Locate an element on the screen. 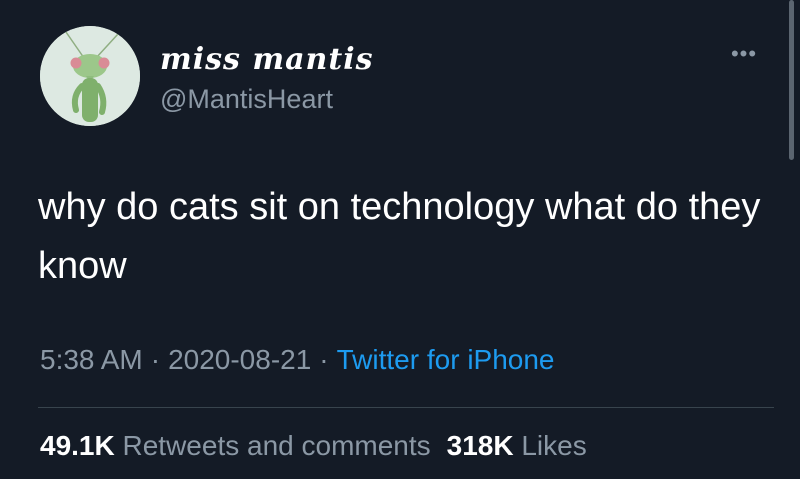 The width and height of the screenshot is (800, 479). likes-count: 318K is located at coordinates (480, 445).